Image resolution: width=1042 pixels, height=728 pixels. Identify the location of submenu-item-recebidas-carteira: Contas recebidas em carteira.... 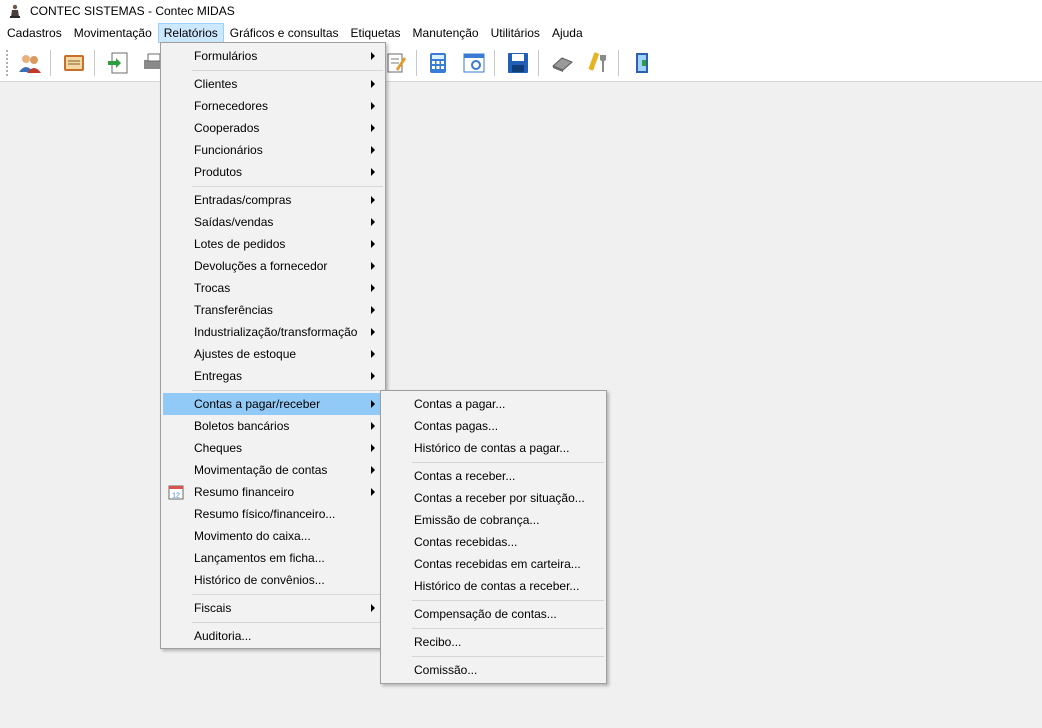
(493, 564).